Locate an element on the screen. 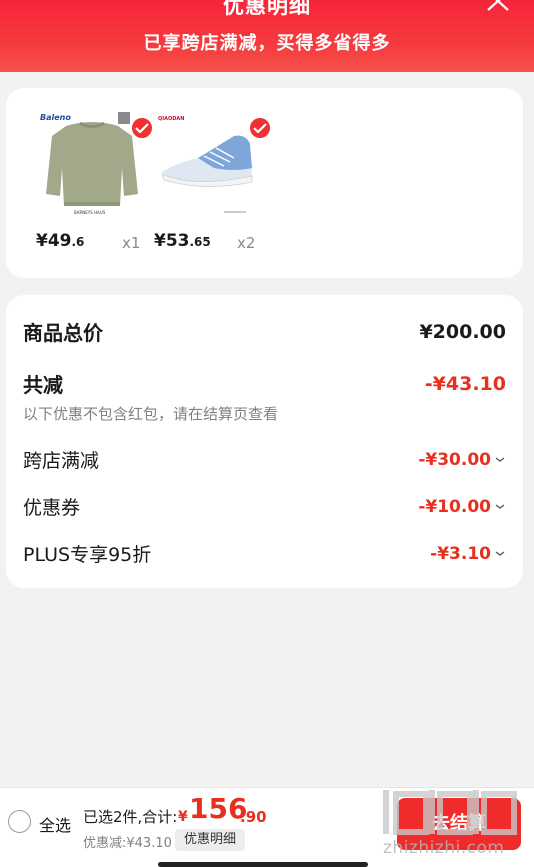  discount-label: 共减 is located at coordinates (43, 385).